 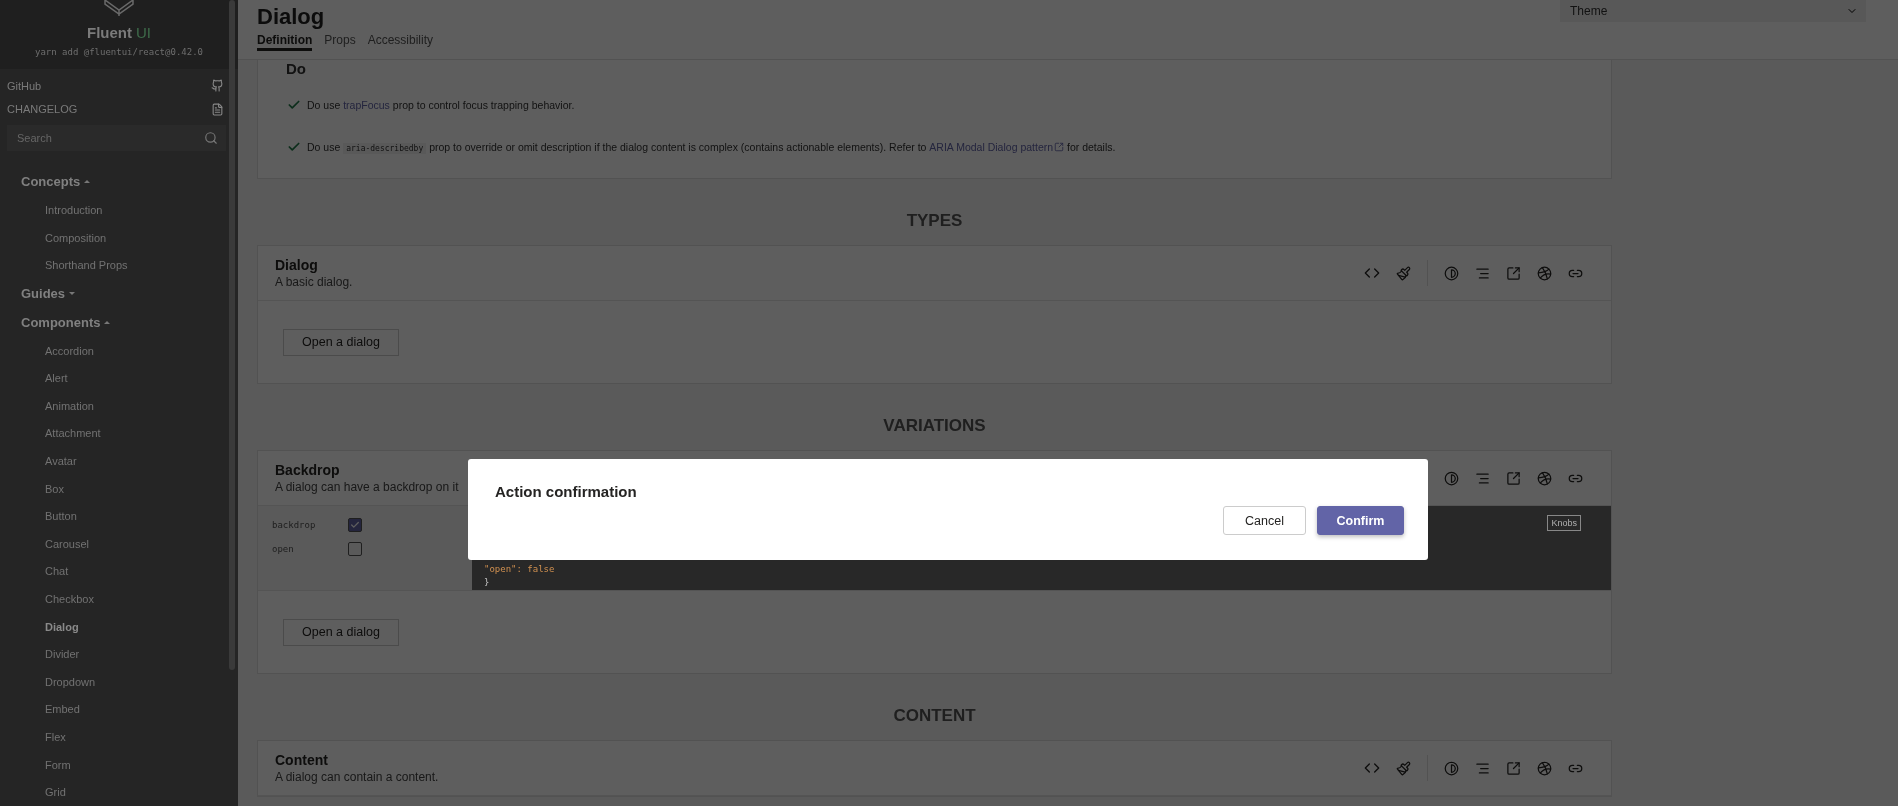 What do you see at coordinates (129, 792) in the screenshot?
I see `sidebar-item: Grid` at bounding box center [129, 792].